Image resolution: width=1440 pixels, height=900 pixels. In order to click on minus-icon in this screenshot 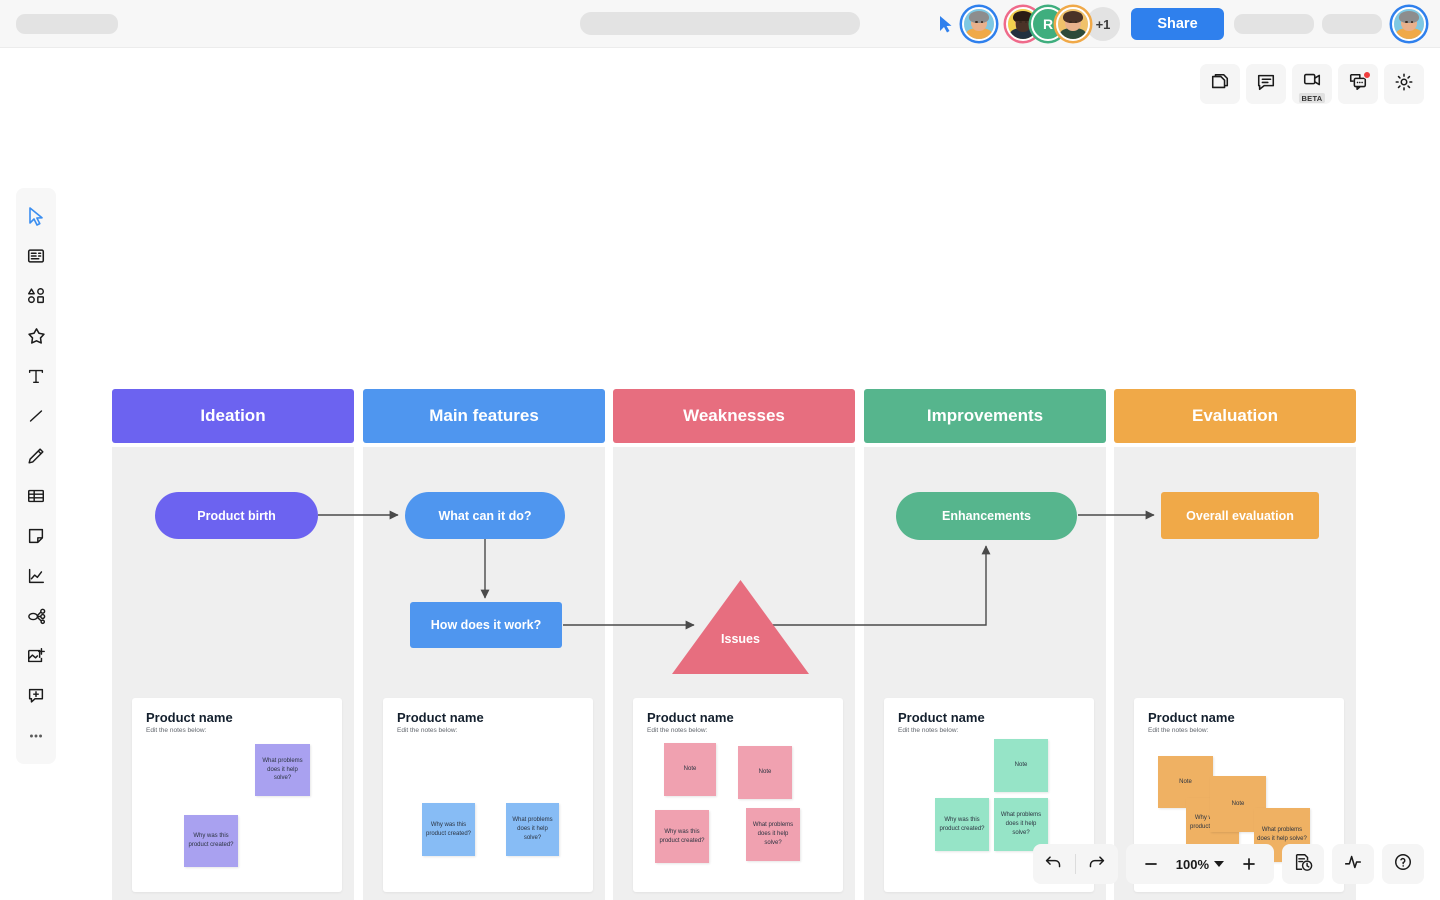, I will do `click(1150, 864)`.